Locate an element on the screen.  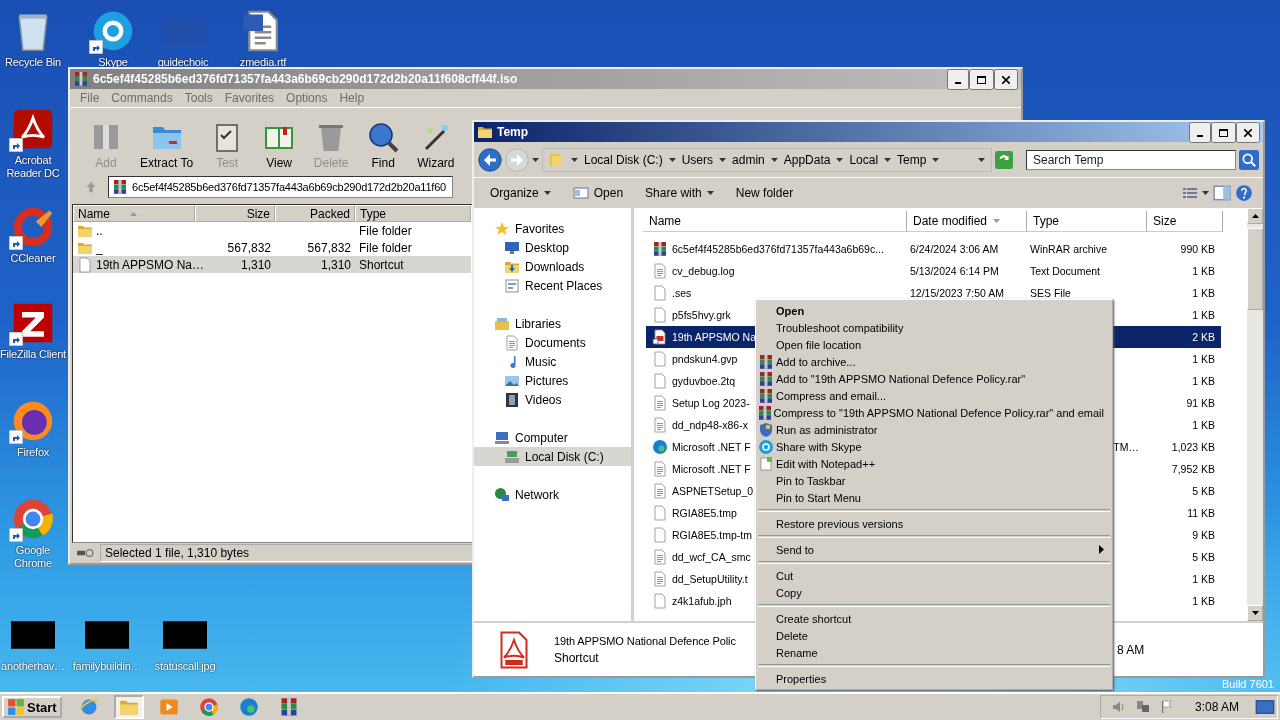
file-name: pndskun4.gvp is located at coordinates (705, 359).